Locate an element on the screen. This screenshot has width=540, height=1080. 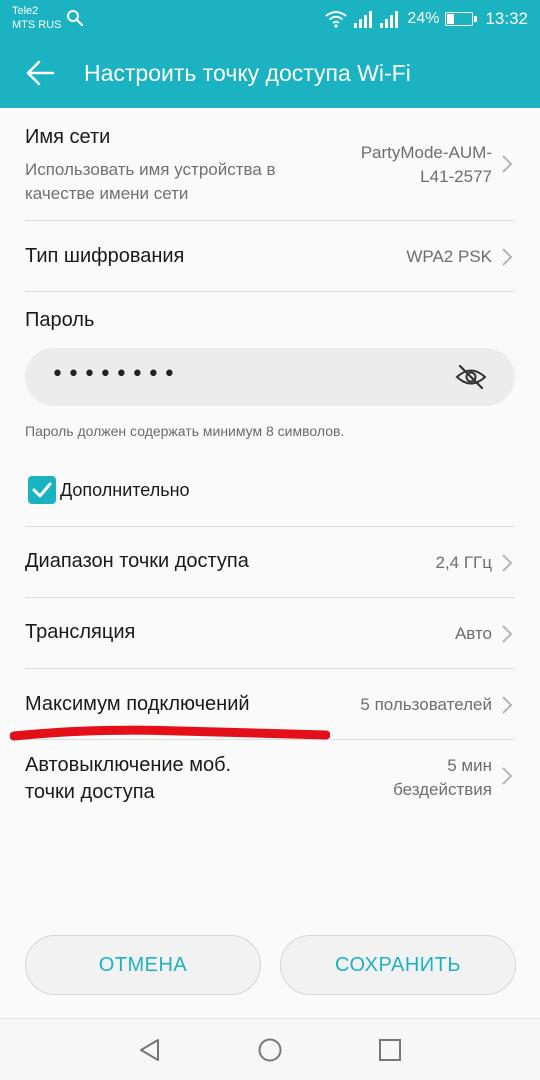
encryption-row: Тип шифрования WPA2 PSK is located at coordinates (270, 256).